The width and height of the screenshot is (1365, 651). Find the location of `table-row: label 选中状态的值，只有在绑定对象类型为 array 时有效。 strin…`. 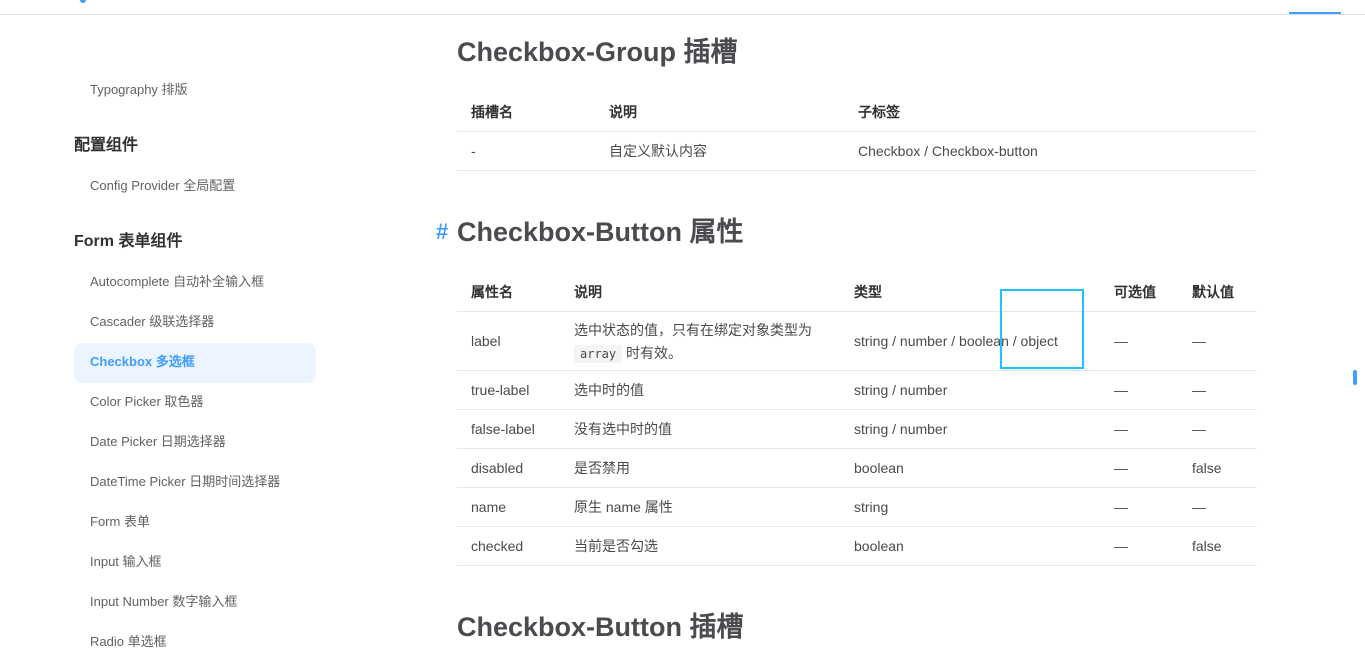

table-row: label 选中状态的值，只有在绑定对象类型为 array 时有效。 strin… is located at coordinates (857, 341).